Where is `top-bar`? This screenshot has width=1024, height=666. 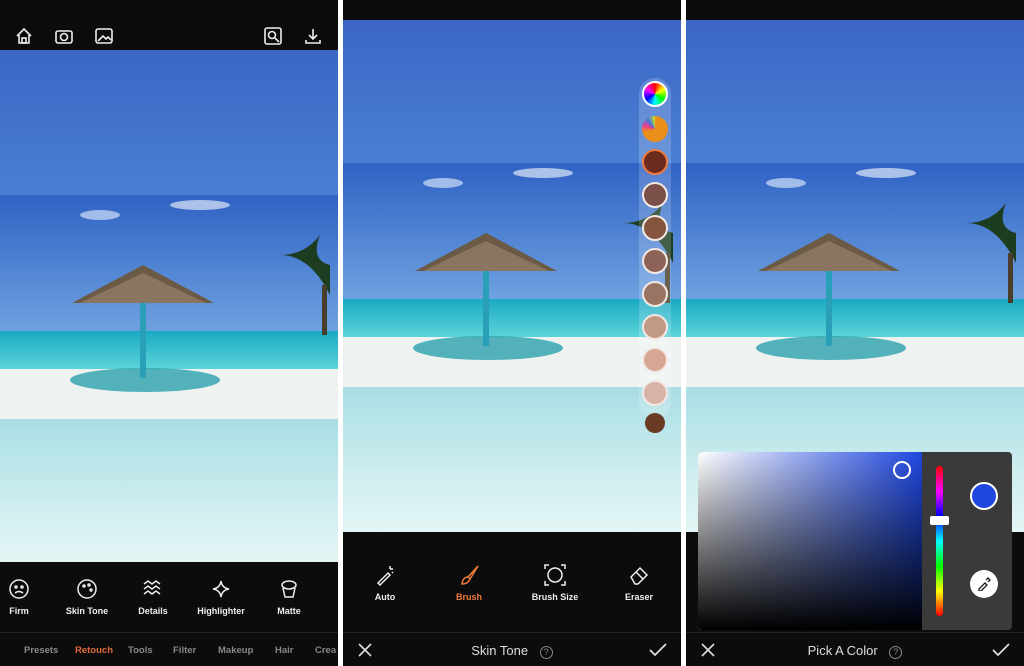 top-bar is located at coordinates (169, 25).